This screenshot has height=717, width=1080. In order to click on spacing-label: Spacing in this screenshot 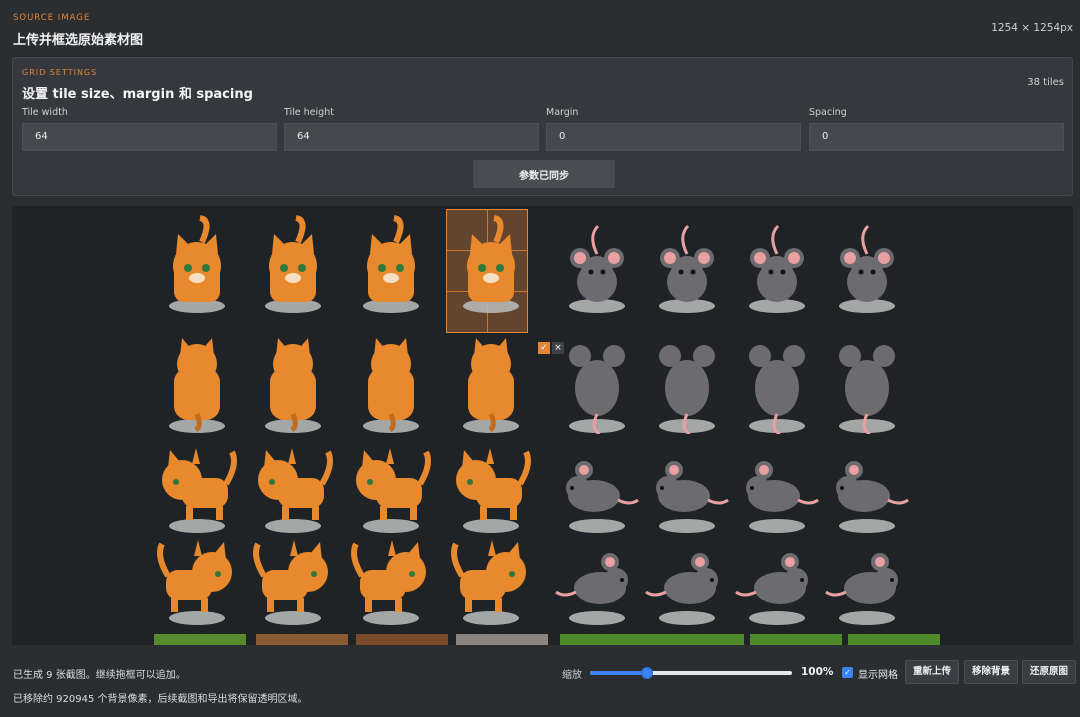, I will do `click(828, 112)`.